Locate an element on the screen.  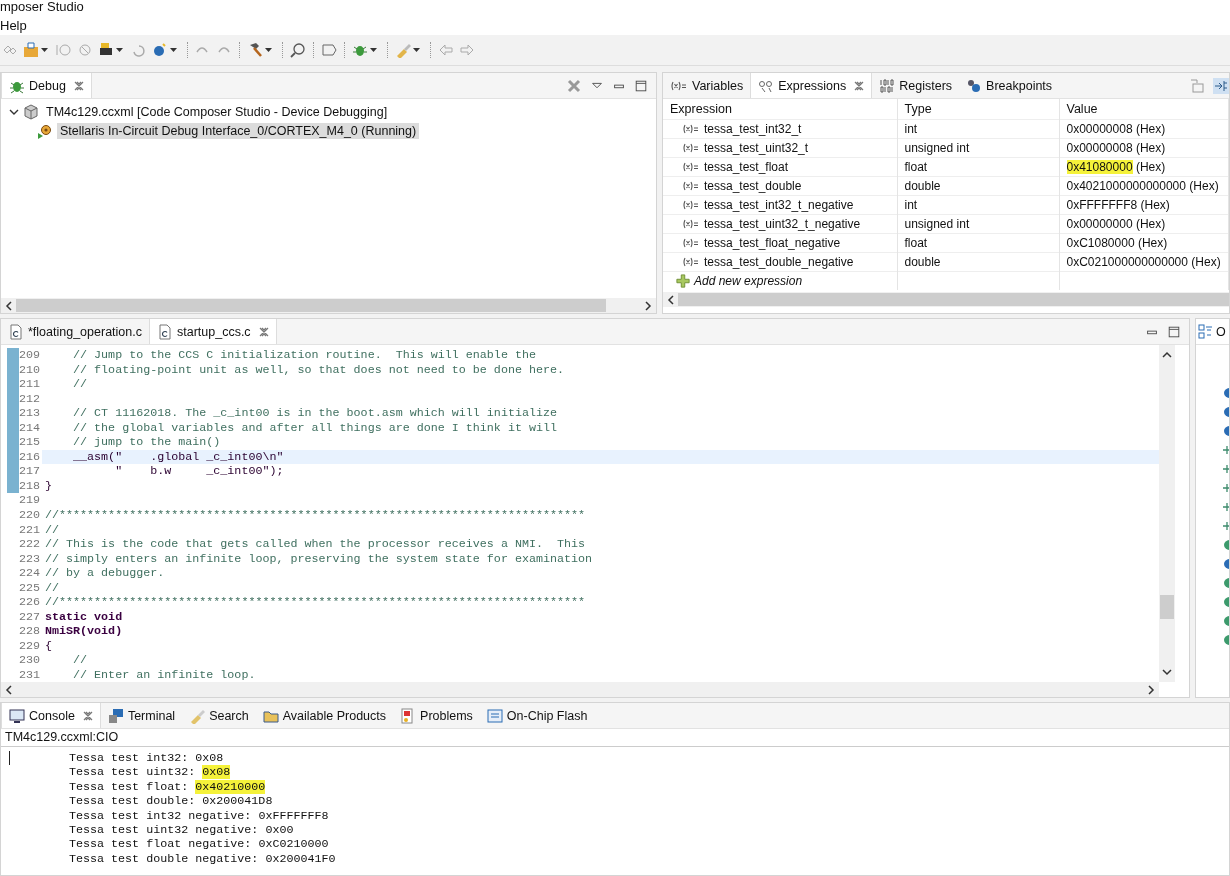
view-tab: startup_ccs.c is located at coordinates (213, 331).